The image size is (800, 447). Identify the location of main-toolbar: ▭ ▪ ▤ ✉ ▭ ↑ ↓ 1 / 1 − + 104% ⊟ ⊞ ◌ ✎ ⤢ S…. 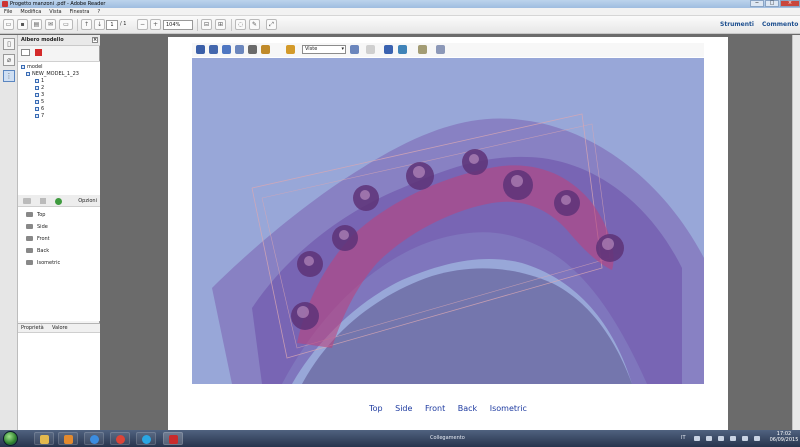
(400, 25).